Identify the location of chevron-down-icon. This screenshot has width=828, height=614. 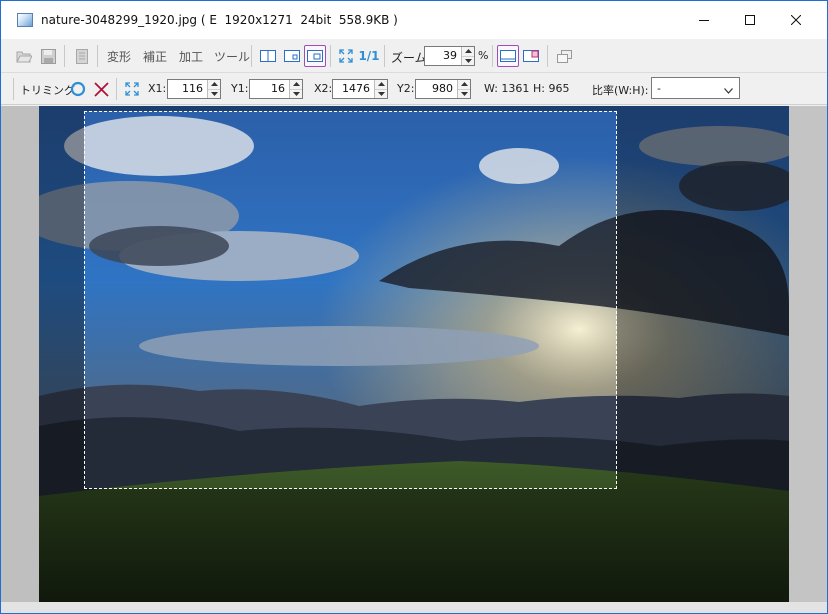
(728, 90).